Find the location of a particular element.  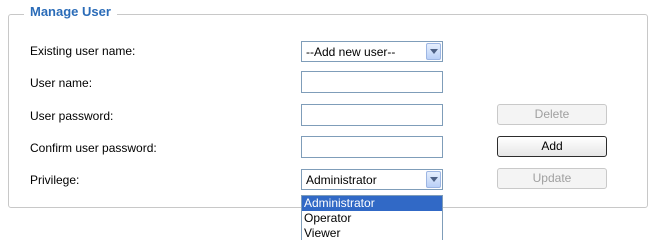

existing-user-label: Existing user name: is located at coordinates (83, 51).